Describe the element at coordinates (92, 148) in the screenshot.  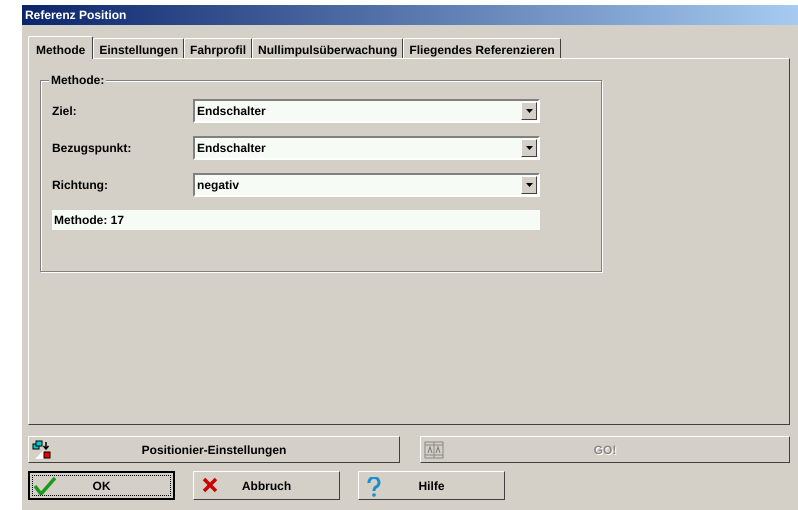
I see `field-label: Bezugspunkt:` at that location.